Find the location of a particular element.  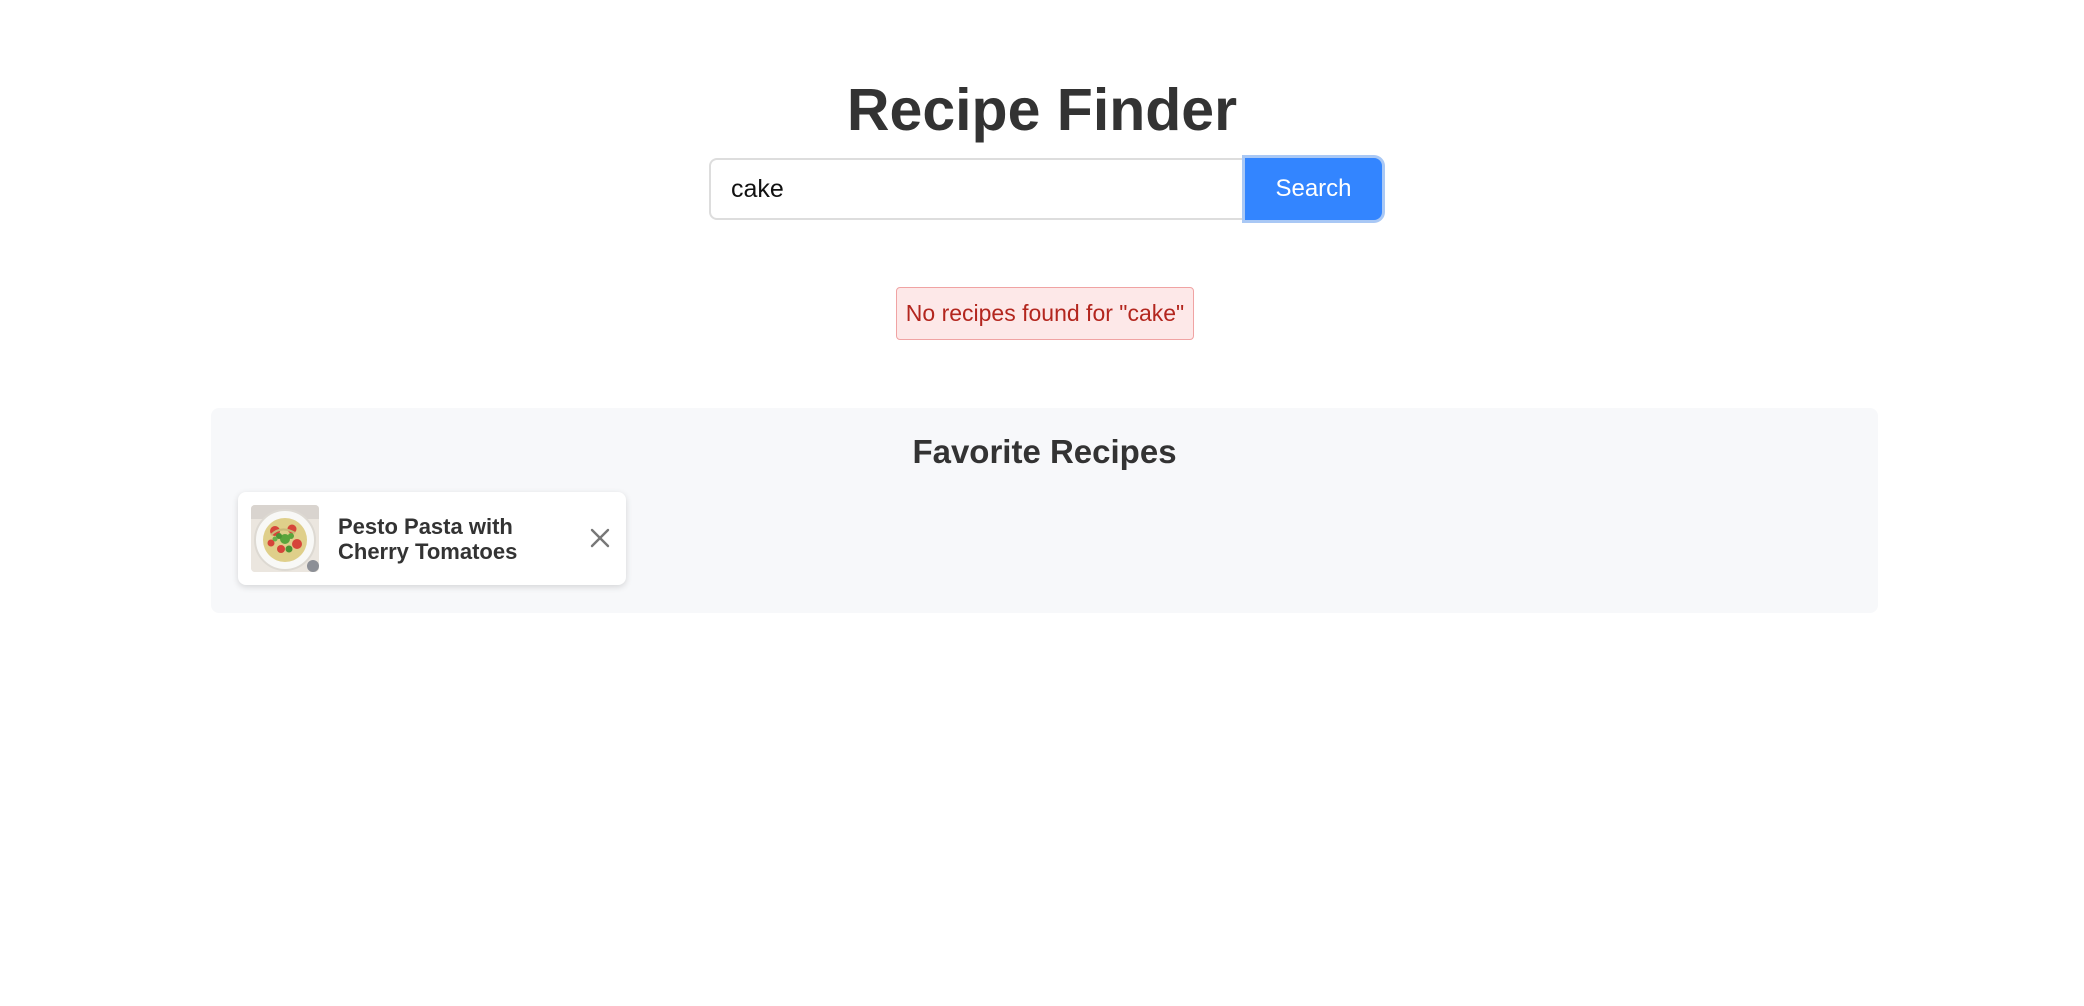

search-button: Search is located at coordinates (1313, 189).